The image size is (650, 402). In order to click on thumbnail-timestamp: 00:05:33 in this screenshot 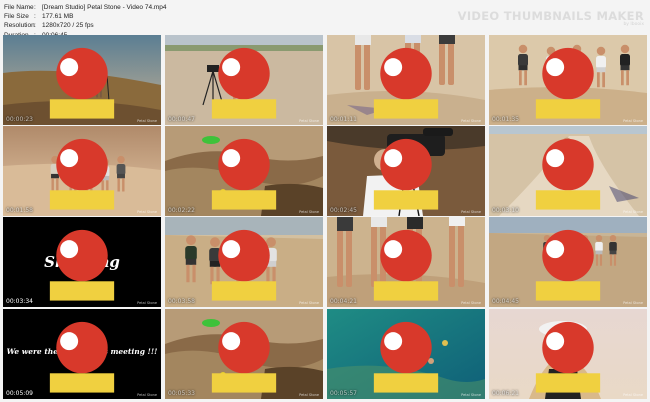, I will do `click(181, 393)`.